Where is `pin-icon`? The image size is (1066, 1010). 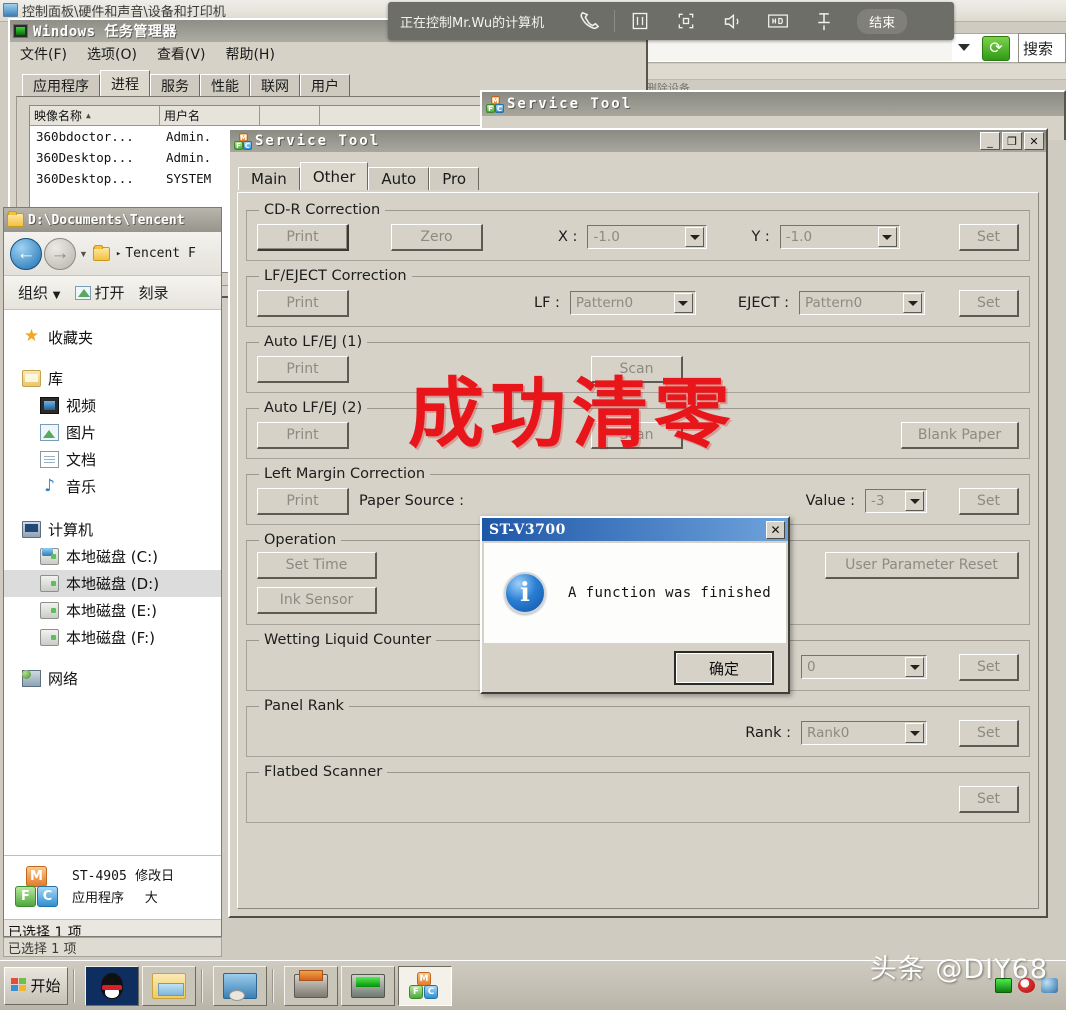
pin-icon is located at coordinates (824, 21).